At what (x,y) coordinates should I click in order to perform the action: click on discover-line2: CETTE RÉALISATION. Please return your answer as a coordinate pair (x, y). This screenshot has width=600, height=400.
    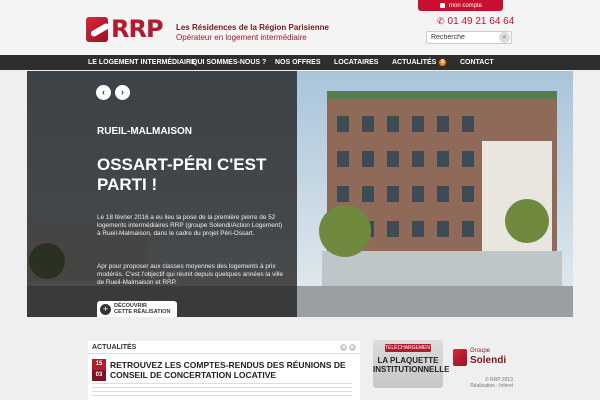
    Looking at the image, I should click on (142, 312).